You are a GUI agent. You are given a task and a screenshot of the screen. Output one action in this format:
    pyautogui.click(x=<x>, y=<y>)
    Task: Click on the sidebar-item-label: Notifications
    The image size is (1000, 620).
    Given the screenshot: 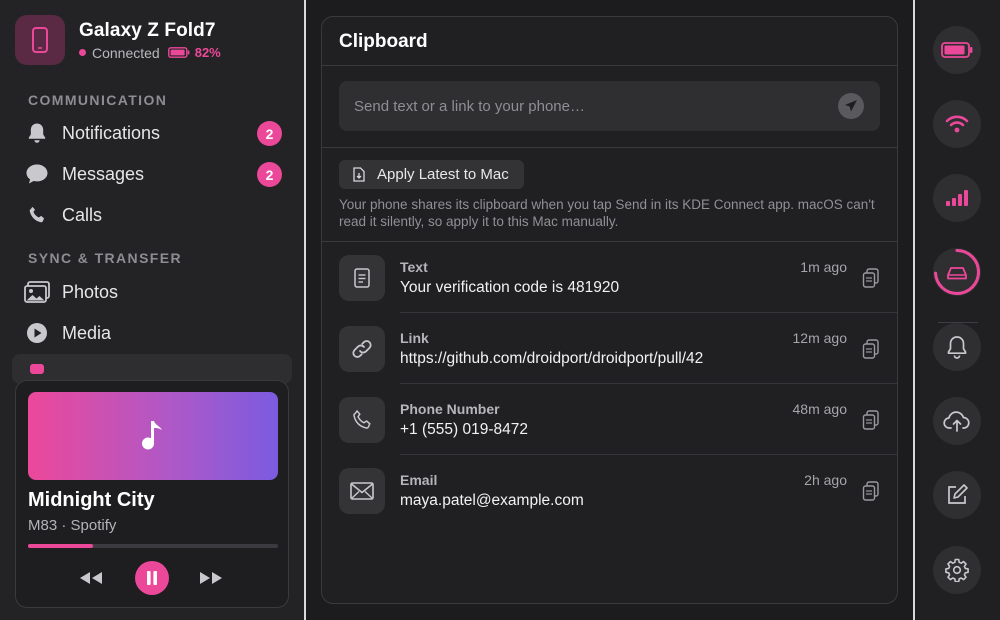 What is the action you would take?
    pyautogui.click(x=111, y=132)
    